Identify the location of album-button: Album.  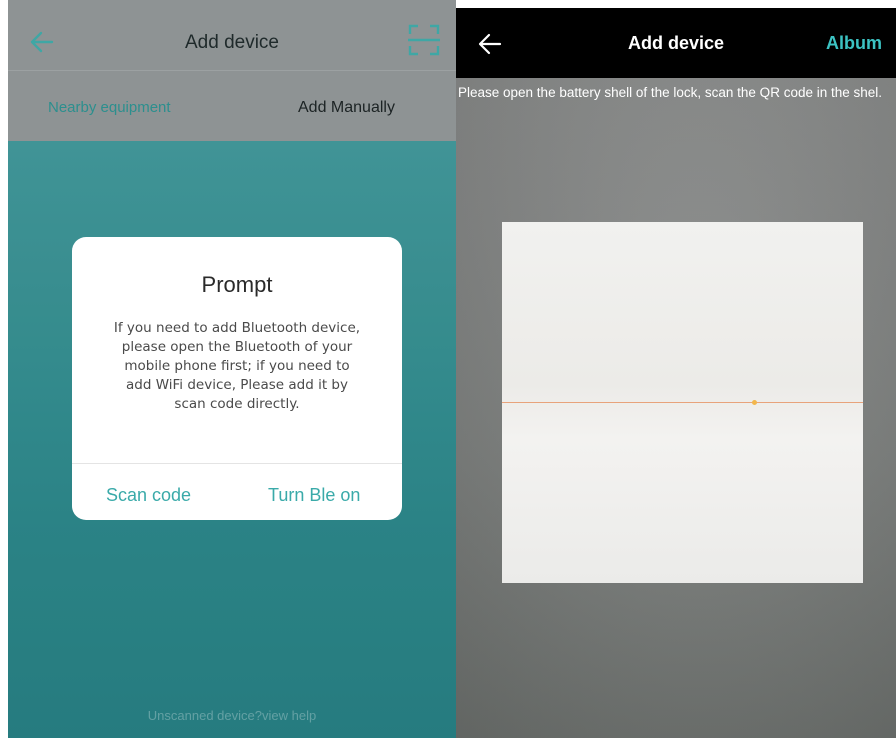
(854, 43).